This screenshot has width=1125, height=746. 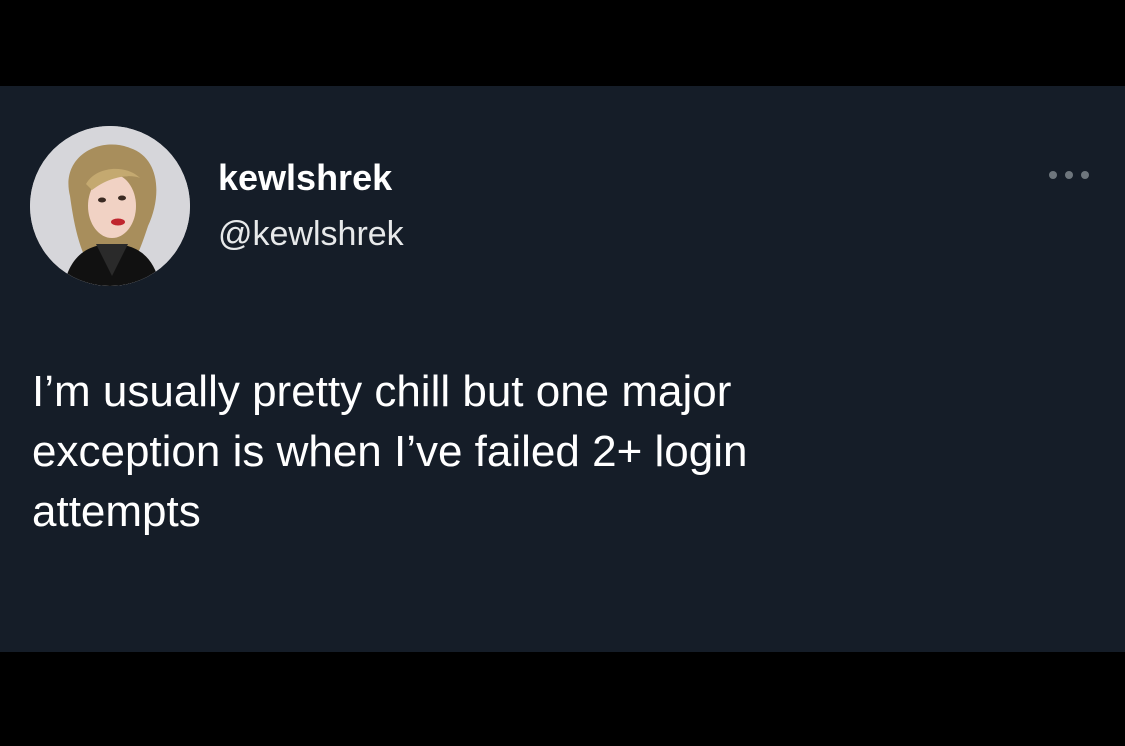 What do you see at coordinates (305, 178) in the screenshot?
I see `author-display-name: kewlshrek` at bounding box center [305, 178].